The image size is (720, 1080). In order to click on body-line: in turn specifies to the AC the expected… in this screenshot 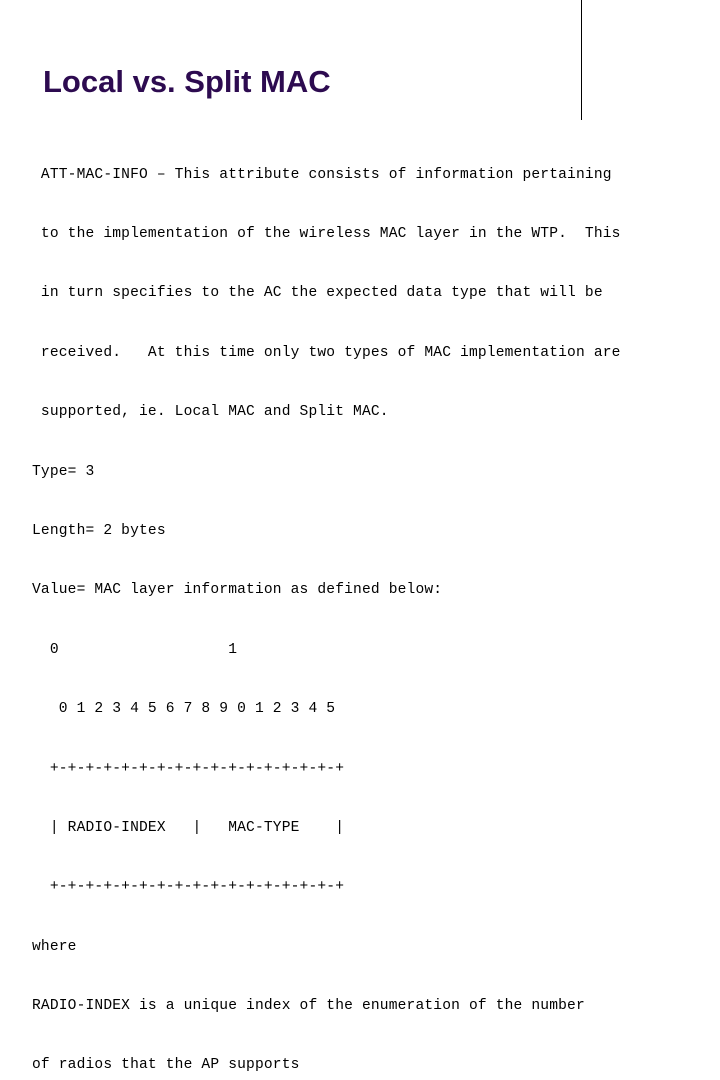, I will do `click(317, 293)`.